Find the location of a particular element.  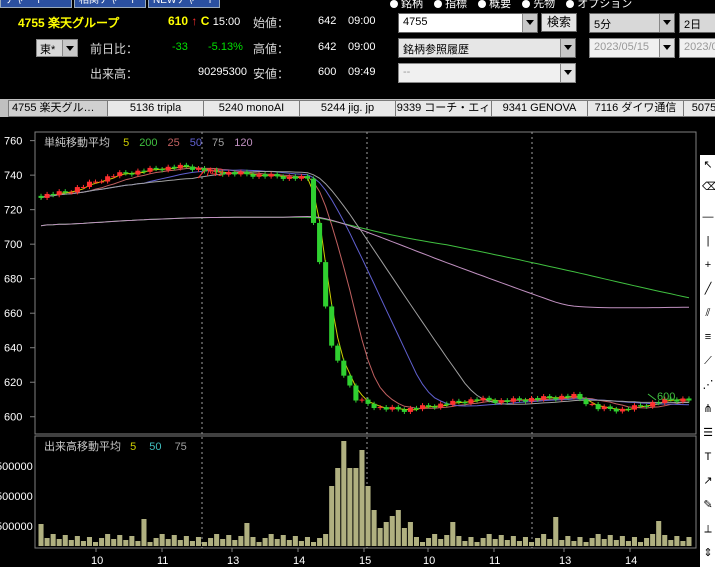

vertical-line-icon: | is located at coordinates (708, 241).